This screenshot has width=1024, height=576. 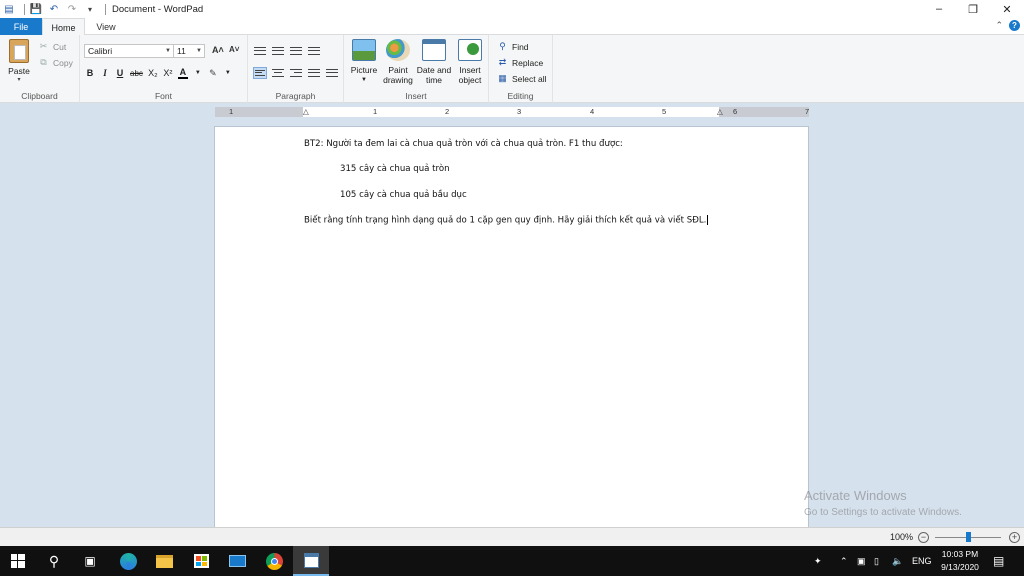 What do you see at coordinates (21, 26) in the screenshot?
I see `tab-file: File` at bounding box center [21, 26].